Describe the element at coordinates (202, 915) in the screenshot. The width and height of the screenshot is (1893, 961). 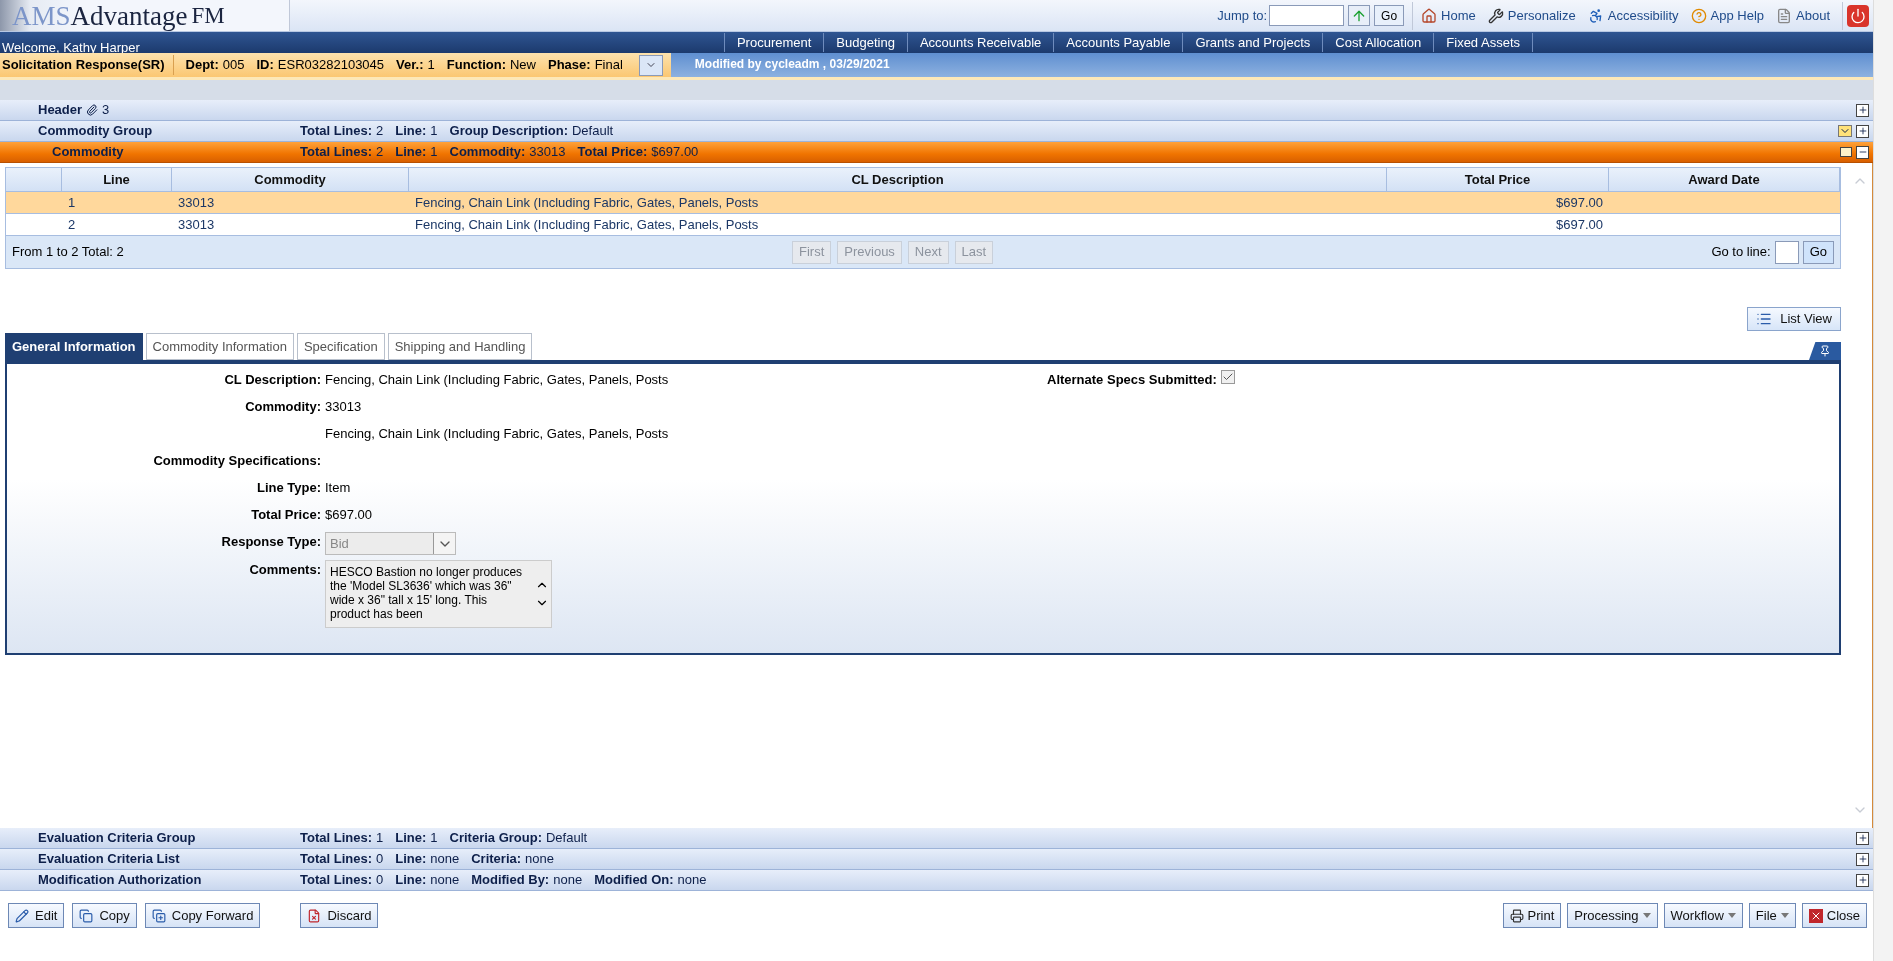
I see `action-button: Copy Forward` at that location.